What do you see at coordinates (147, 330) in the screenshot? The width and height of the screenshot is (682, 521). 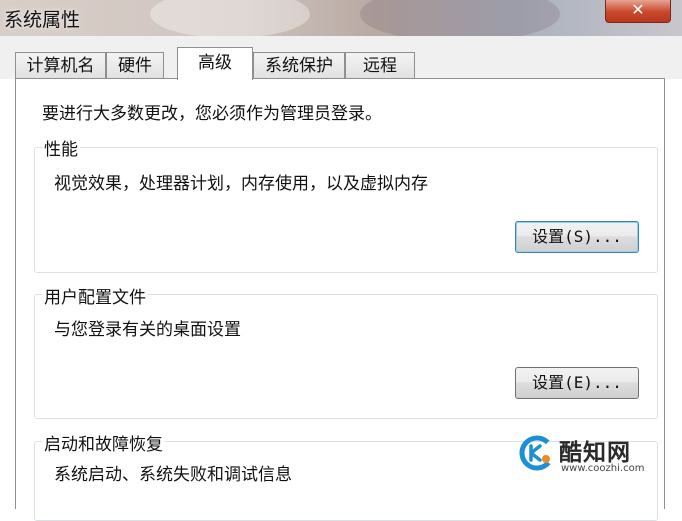 I see `user-profiles-description: 与您登录有关的桌面设置` at bounding box center [147, 330].